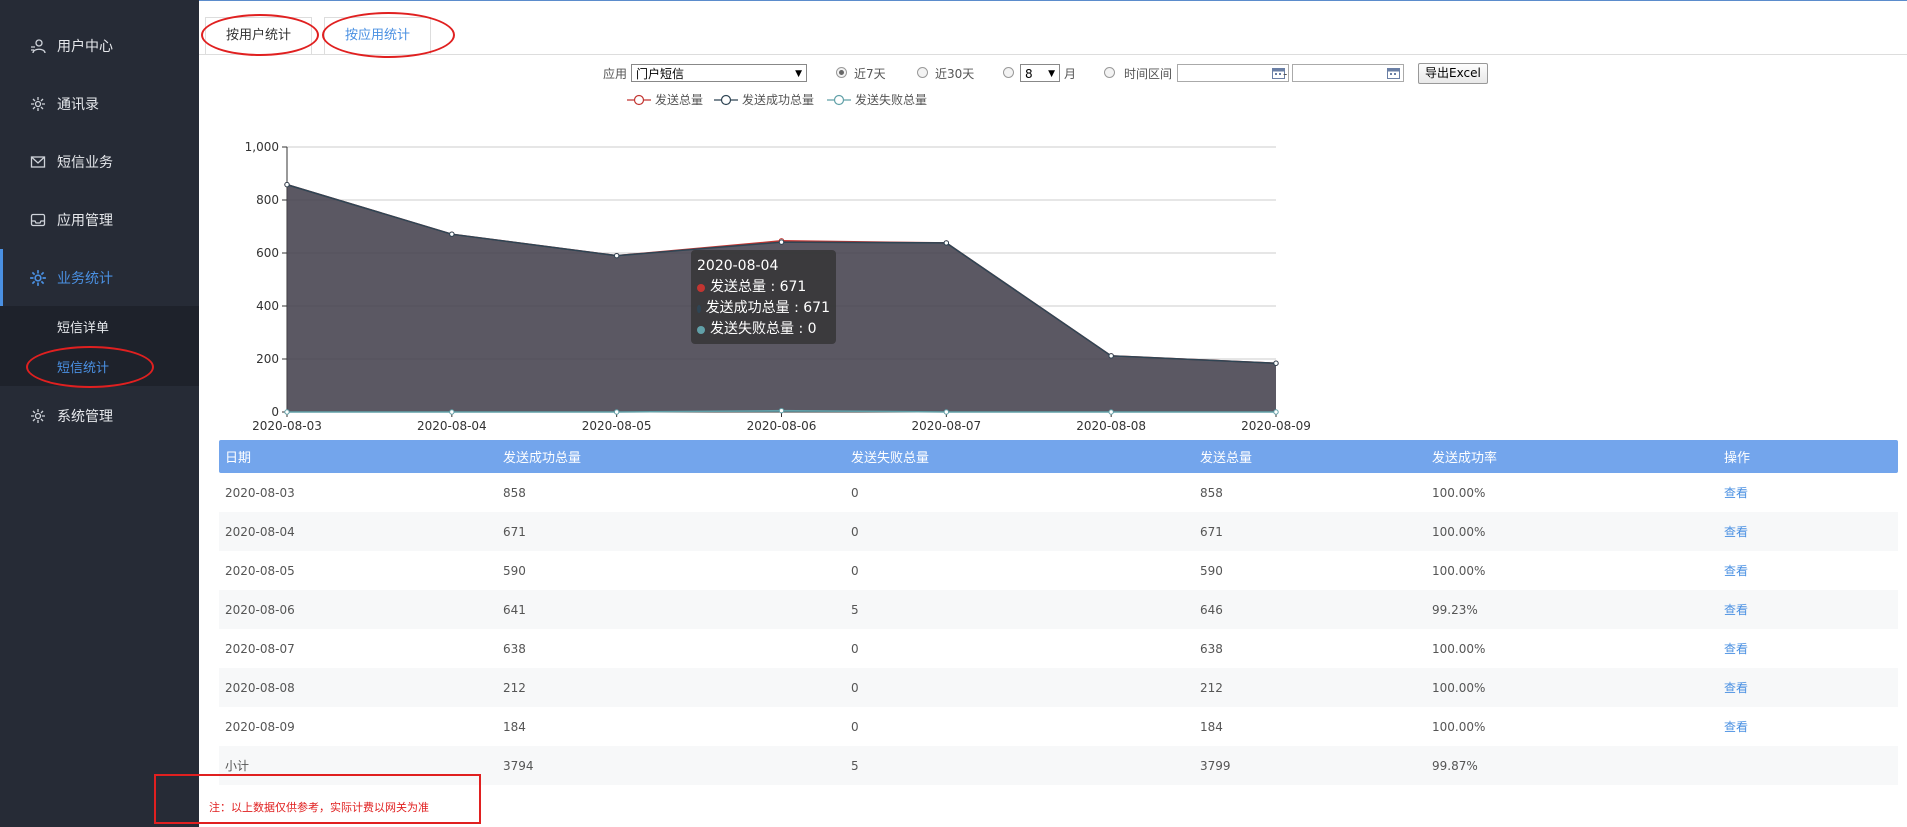 The image size is (1907, 827). Describe the element at coordinates (83, 326) in the screenshot. I see `sidebar-subitem-sms-detail: 短信详单` at that location.